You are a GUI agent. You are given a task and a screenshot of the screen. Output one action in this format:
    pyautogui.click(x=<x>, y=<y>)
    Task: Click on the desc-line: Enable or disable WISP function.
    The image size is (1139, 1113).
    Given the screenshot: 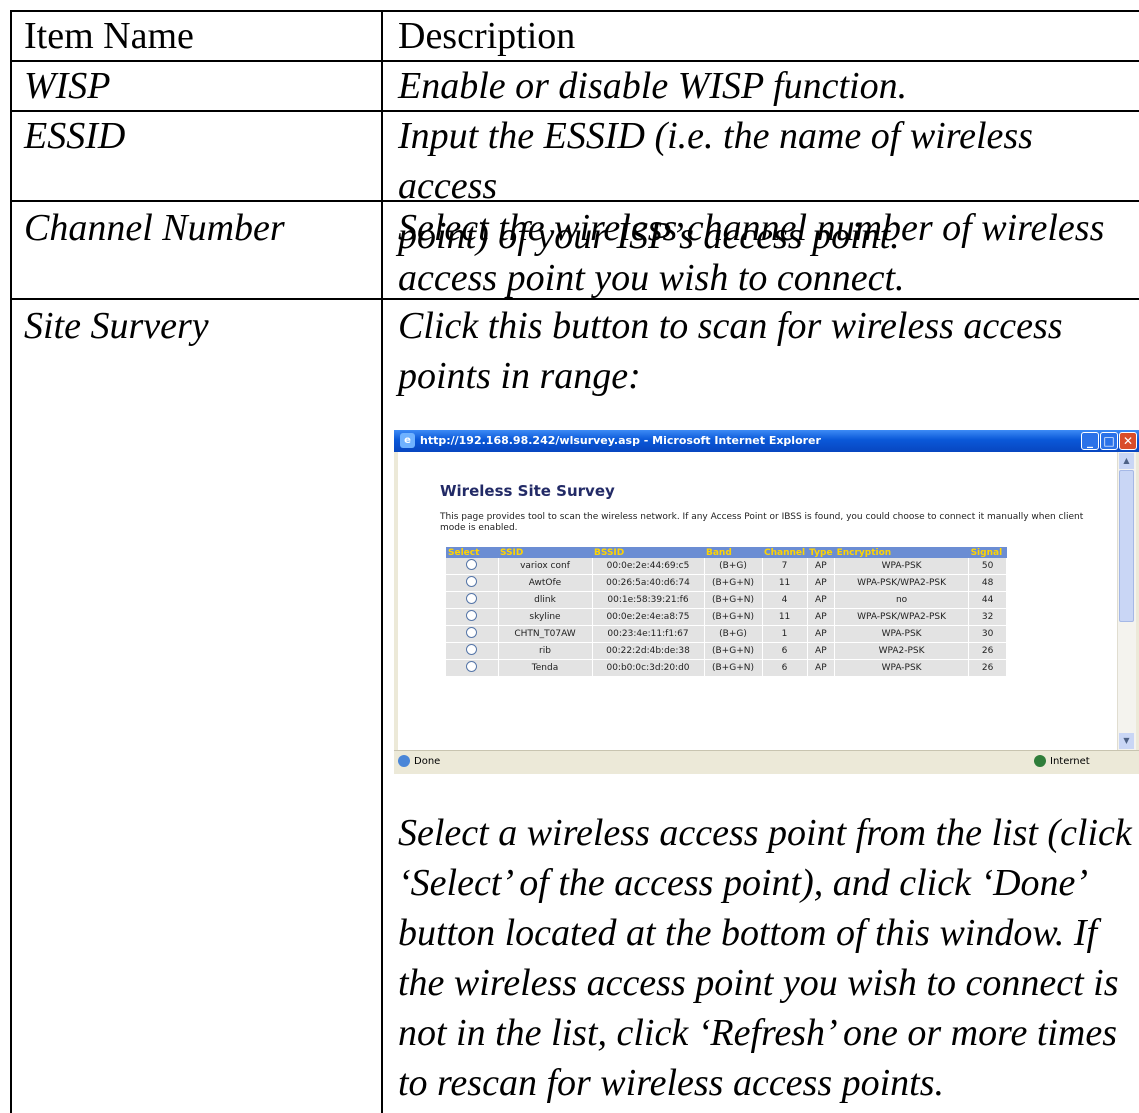 What is the action you would take?
    pyautogui.click(x=653, y=86)
    